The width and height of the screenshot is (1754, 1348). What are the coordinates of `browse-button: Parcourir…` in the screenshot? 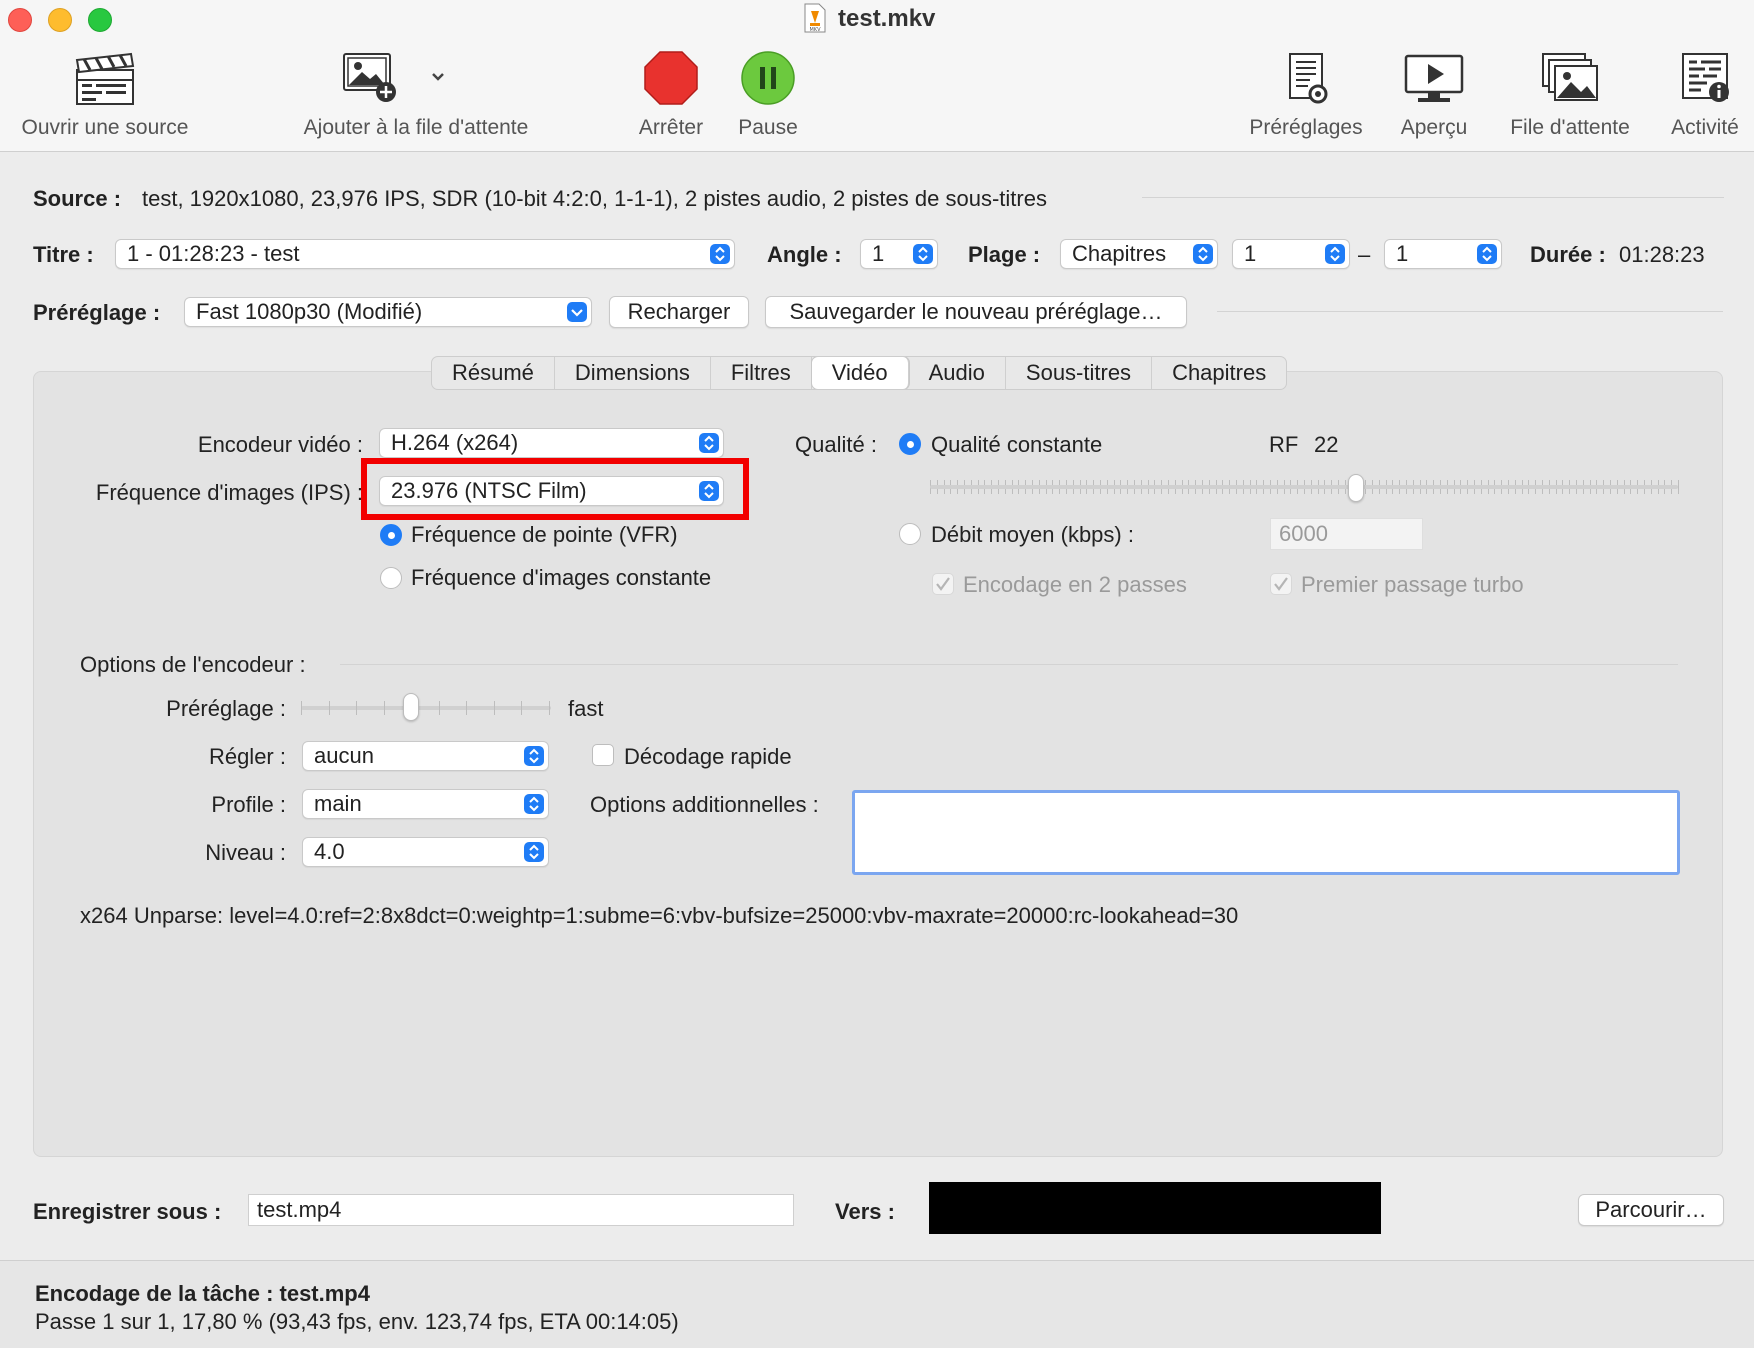 It's located at (1651, 1210).